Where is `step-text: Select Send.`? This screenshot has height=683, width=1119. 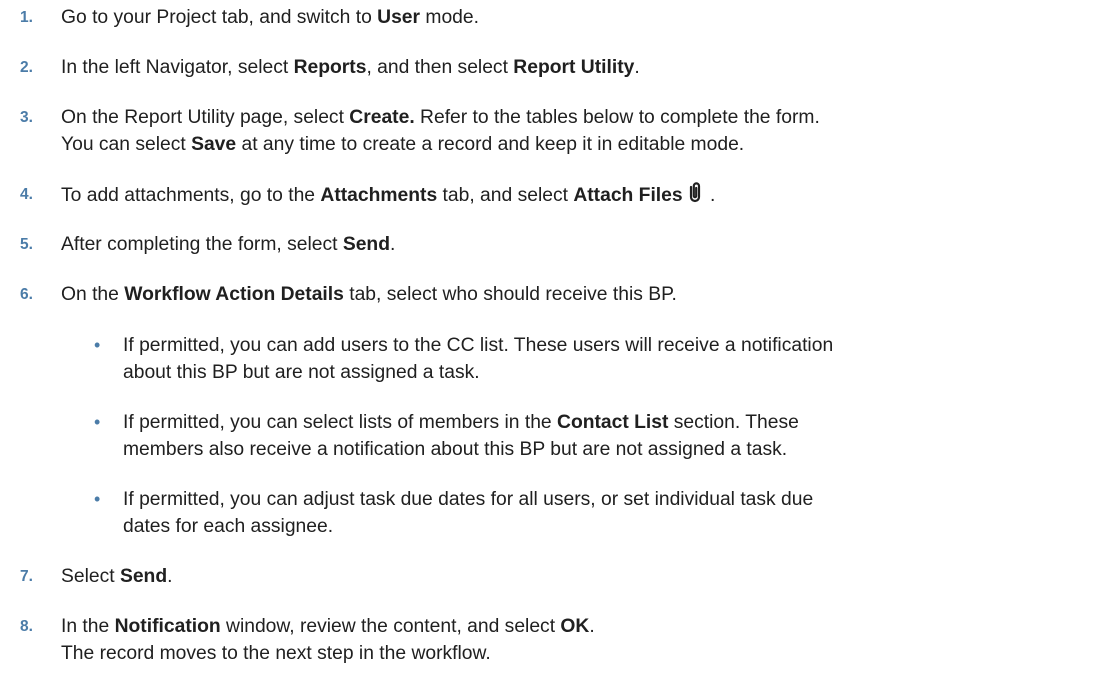
step-text: Select Send. is located at coordinates (585, 576).